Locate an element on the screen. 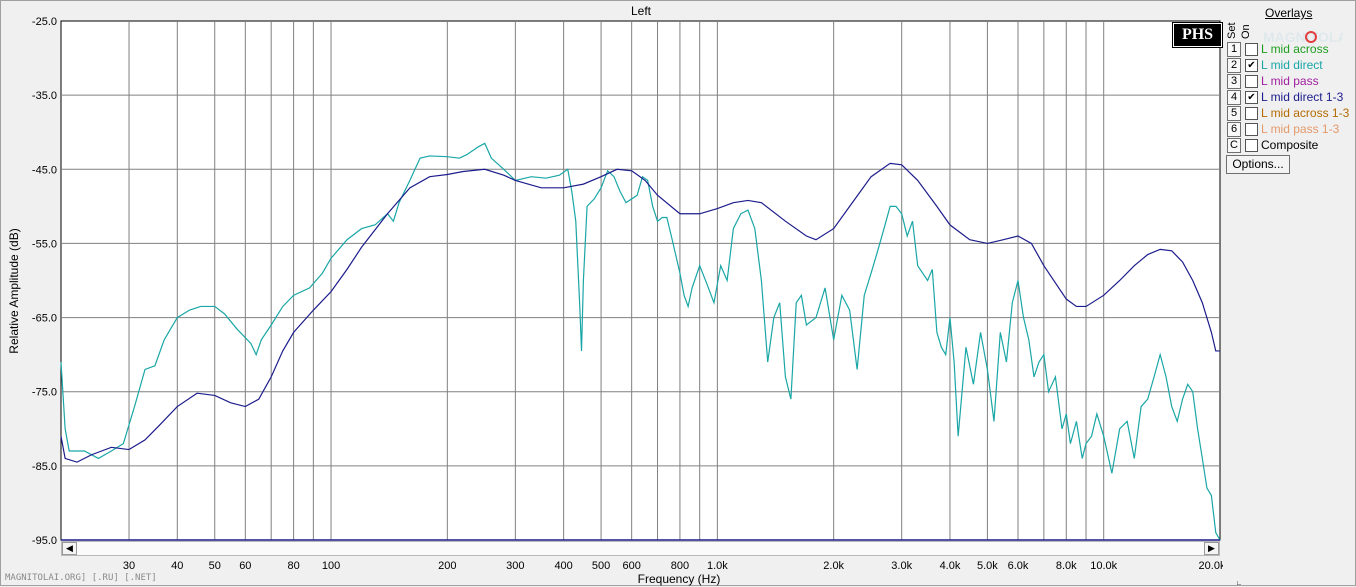 The height and width of the screenshot is (587, 1356). x-tick-label: 500 is located at coordinates (601, 566).